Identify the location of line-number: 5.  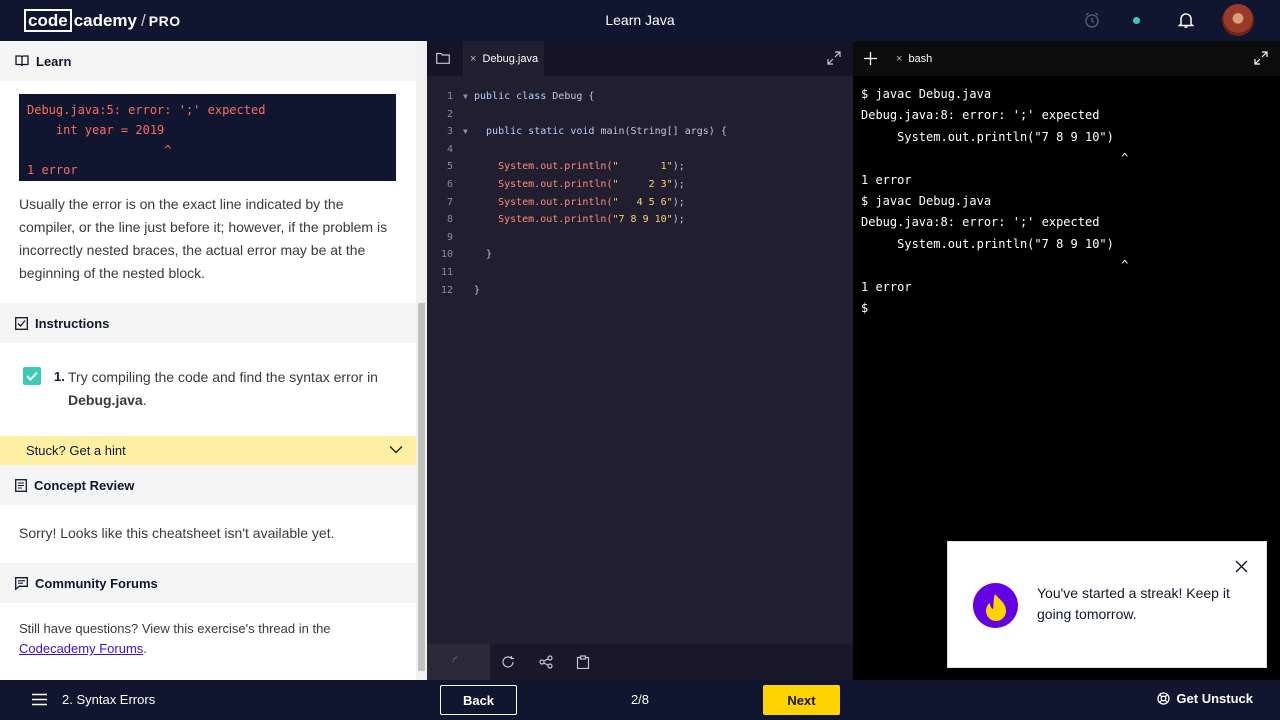
(449, 167).